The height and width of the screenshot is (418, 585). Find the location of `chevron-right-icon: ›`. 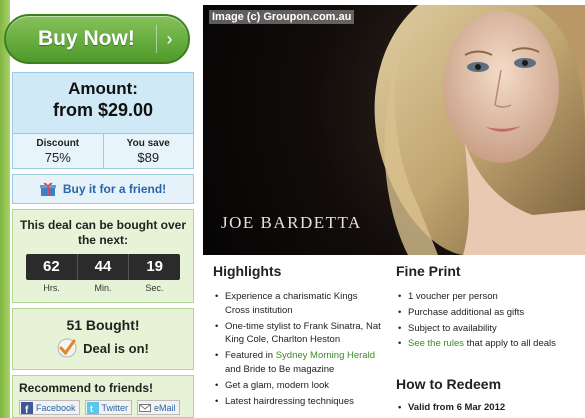

chevron-right-icon: › is located at coordinates (169, 39).